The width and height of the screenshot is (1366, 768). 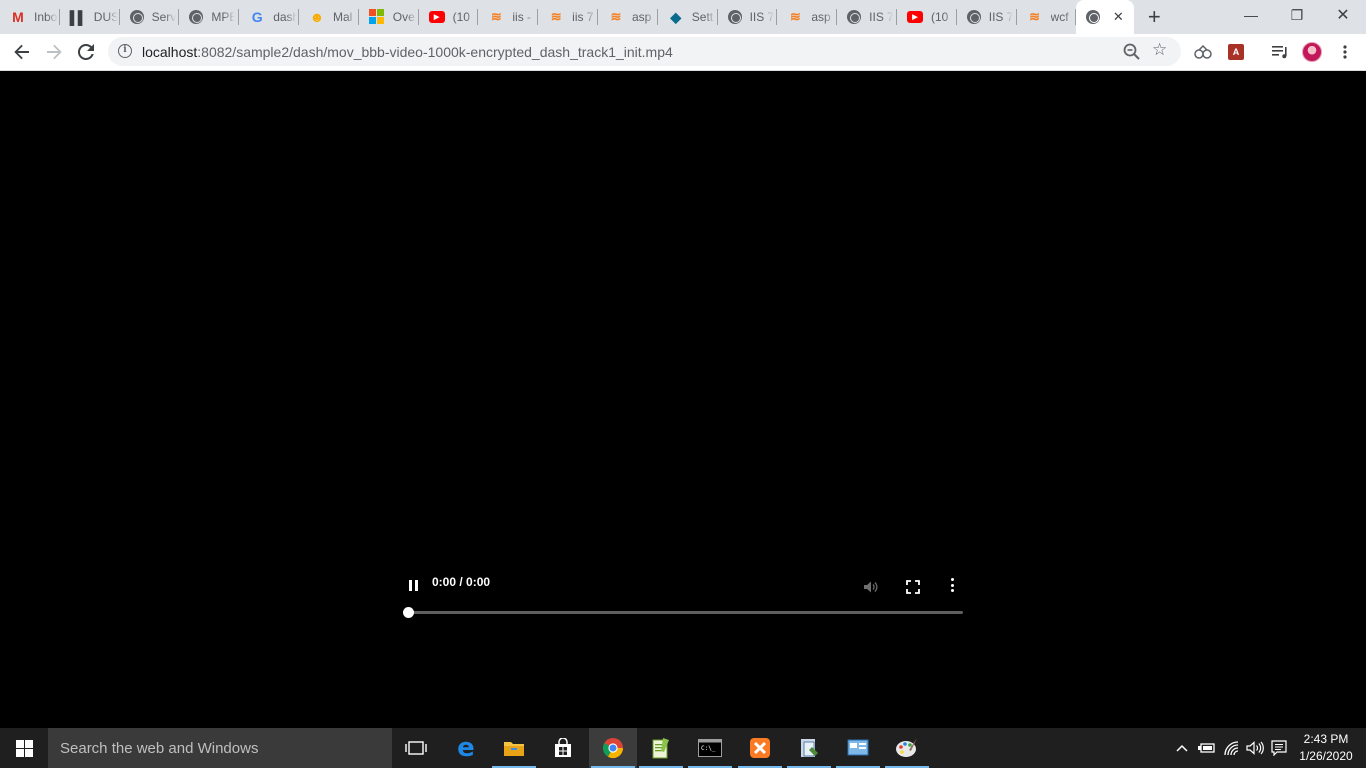 I want to click on back-button, so click(x=22, y=52).